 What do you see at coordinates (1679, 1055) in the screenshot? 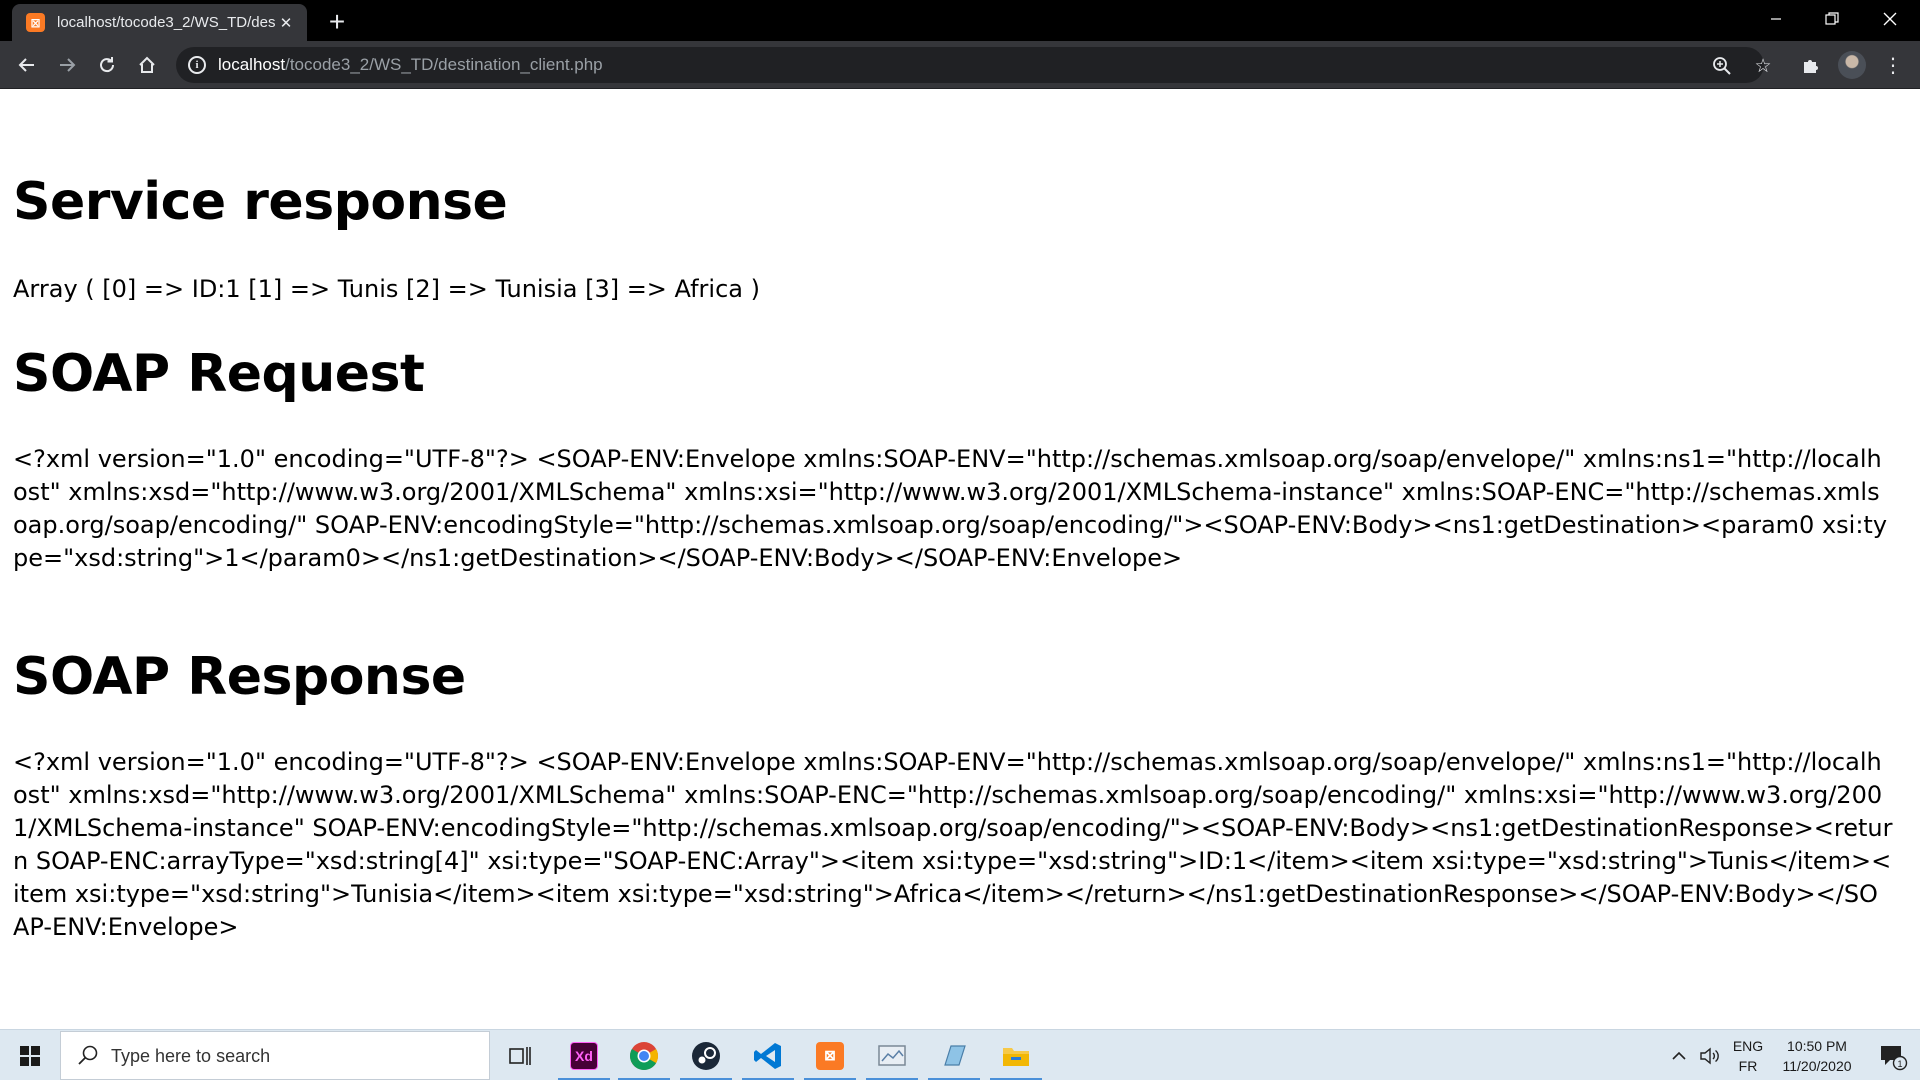
I see `show-hidden-icons-icon` at bounding box center [1679, 1055].